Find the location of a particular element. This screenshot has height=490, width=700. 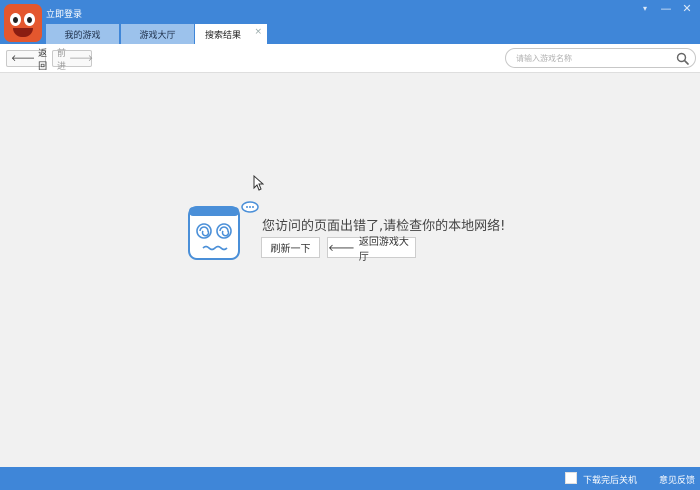

feedback-link: 意见反馈 is located at coordinates (677, 479).